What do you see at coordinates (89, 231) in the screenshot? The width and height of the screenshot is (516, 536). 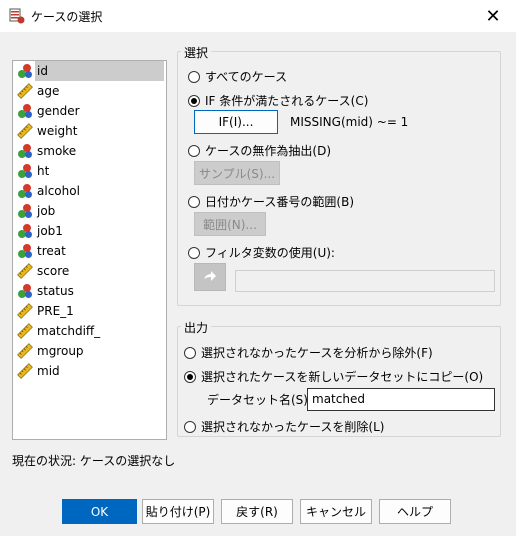 I see `variable-item-job1: job1` at bounding box center [89, 231].